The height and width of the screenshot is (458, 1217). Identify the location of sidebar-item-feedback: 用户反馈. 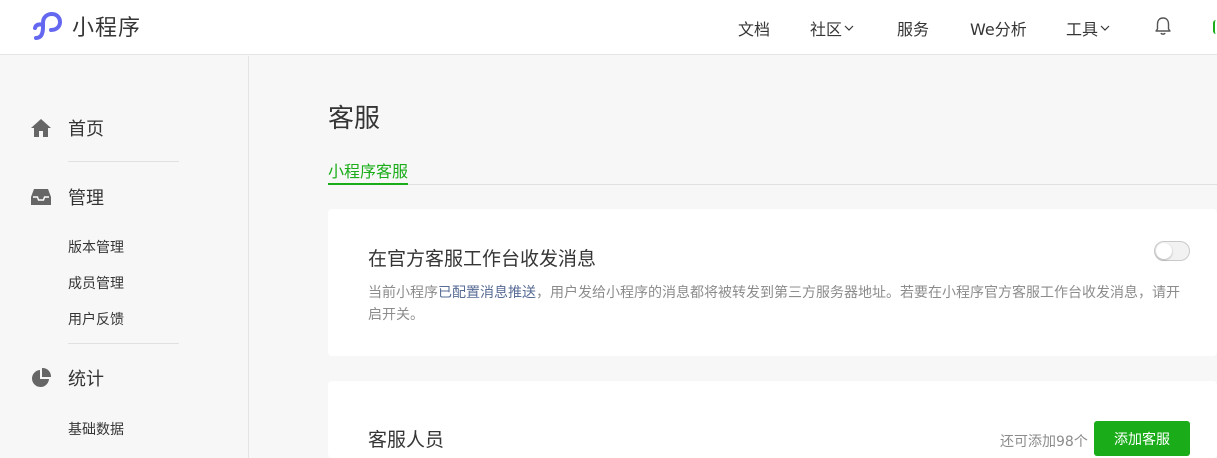
(96, 319).